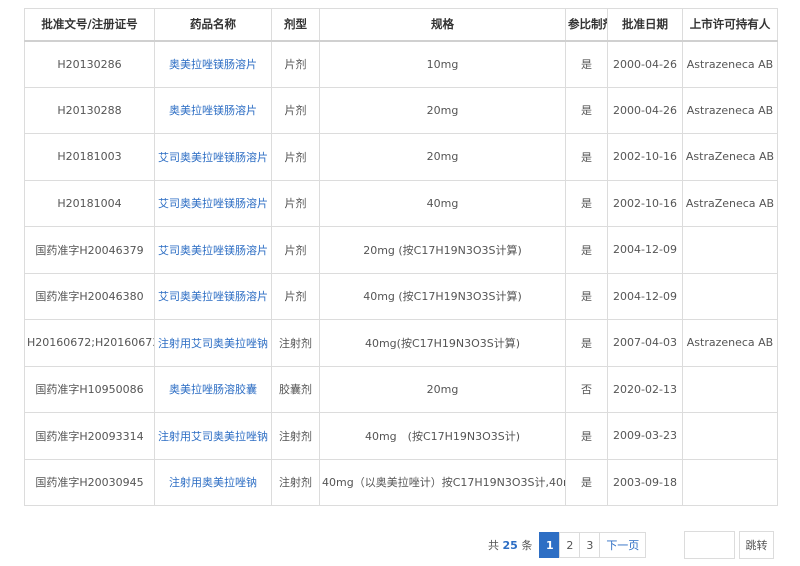 The height and width of the screenshot is (566, 800). I want to click on specification-cell: 40mg(按C17H19N3O3S计算), so click(442, 343).